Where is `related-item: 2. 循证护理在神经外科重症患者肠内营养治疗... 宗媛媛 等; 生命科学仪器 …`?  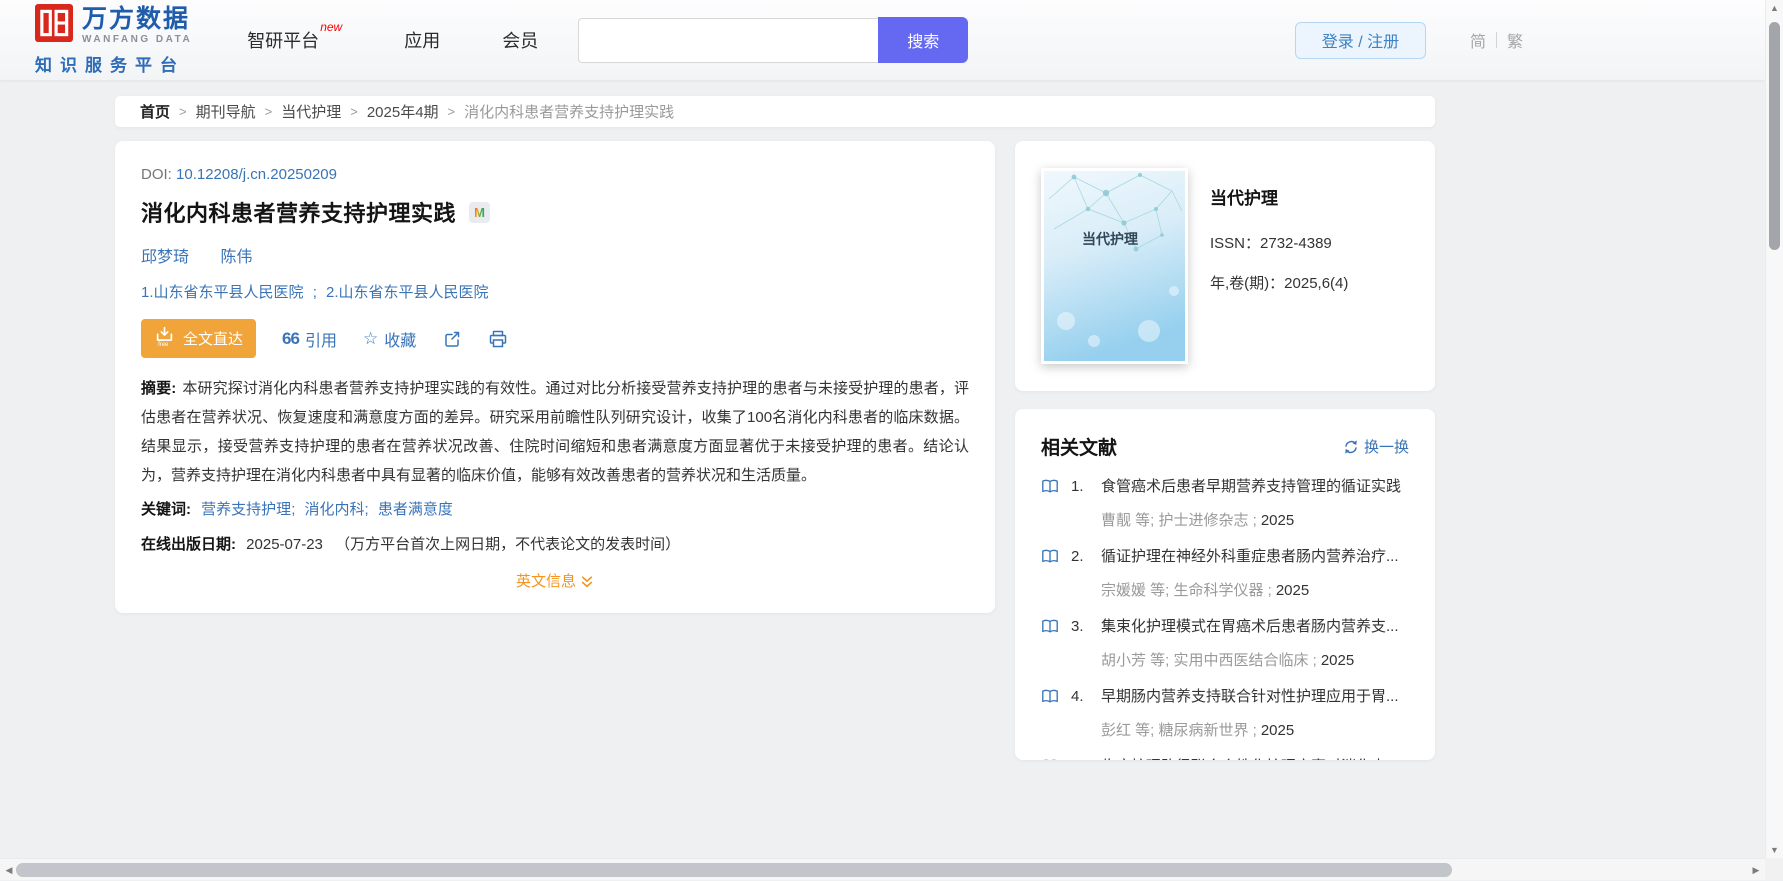 related-item: 2. 循证护理在神经外科重症患者肠内营养治疗... 宗媛媛 等; 生命科学仪器 … is located at coordinates (1225, 573).